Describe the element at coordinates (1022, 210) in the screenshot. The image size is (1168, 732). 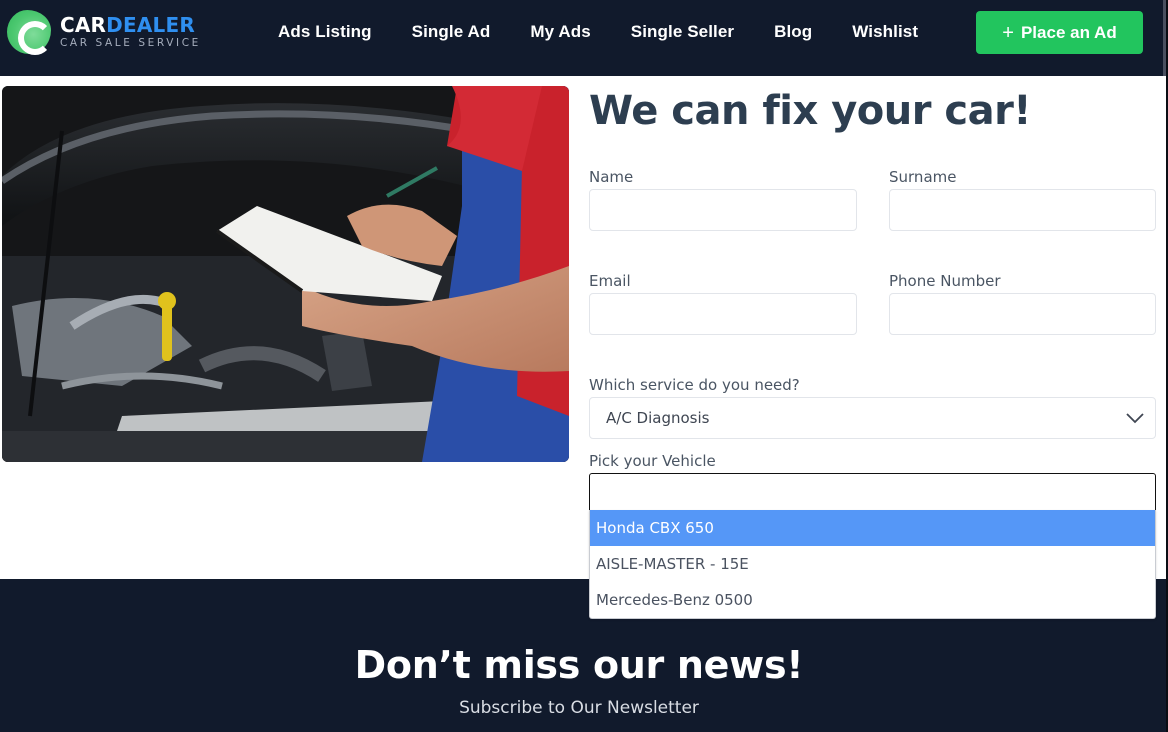
I see `surname-input` at that location.